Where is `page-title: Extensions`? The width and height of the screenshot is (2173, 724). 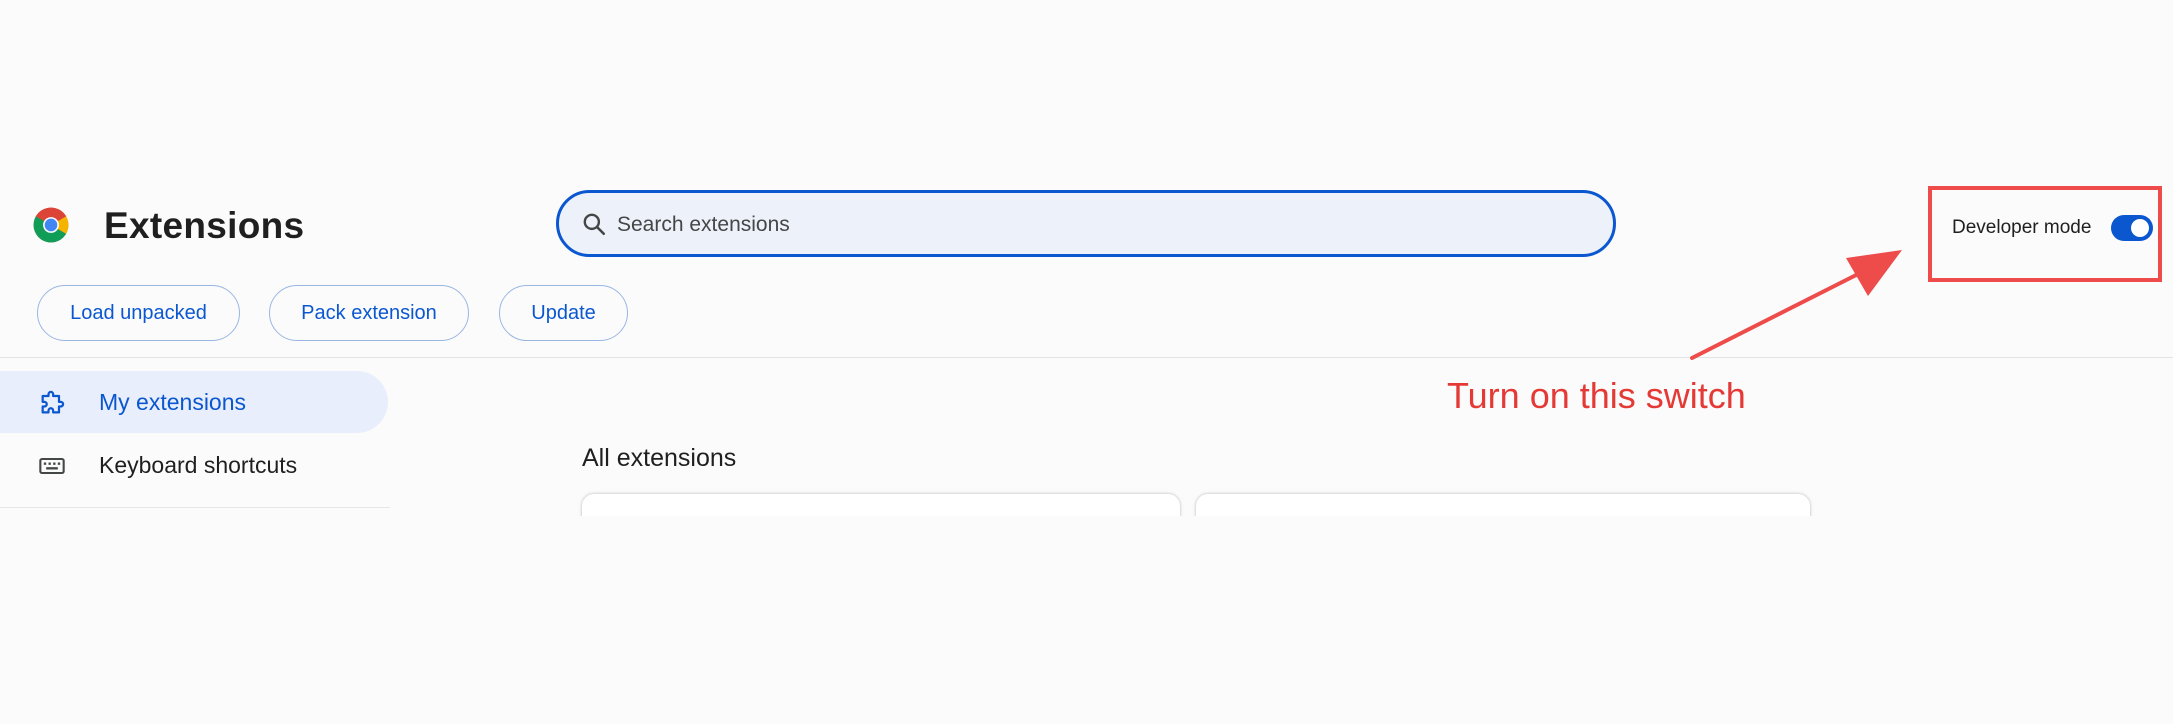
page-title: Extensions is located at coordinates (204, 225).